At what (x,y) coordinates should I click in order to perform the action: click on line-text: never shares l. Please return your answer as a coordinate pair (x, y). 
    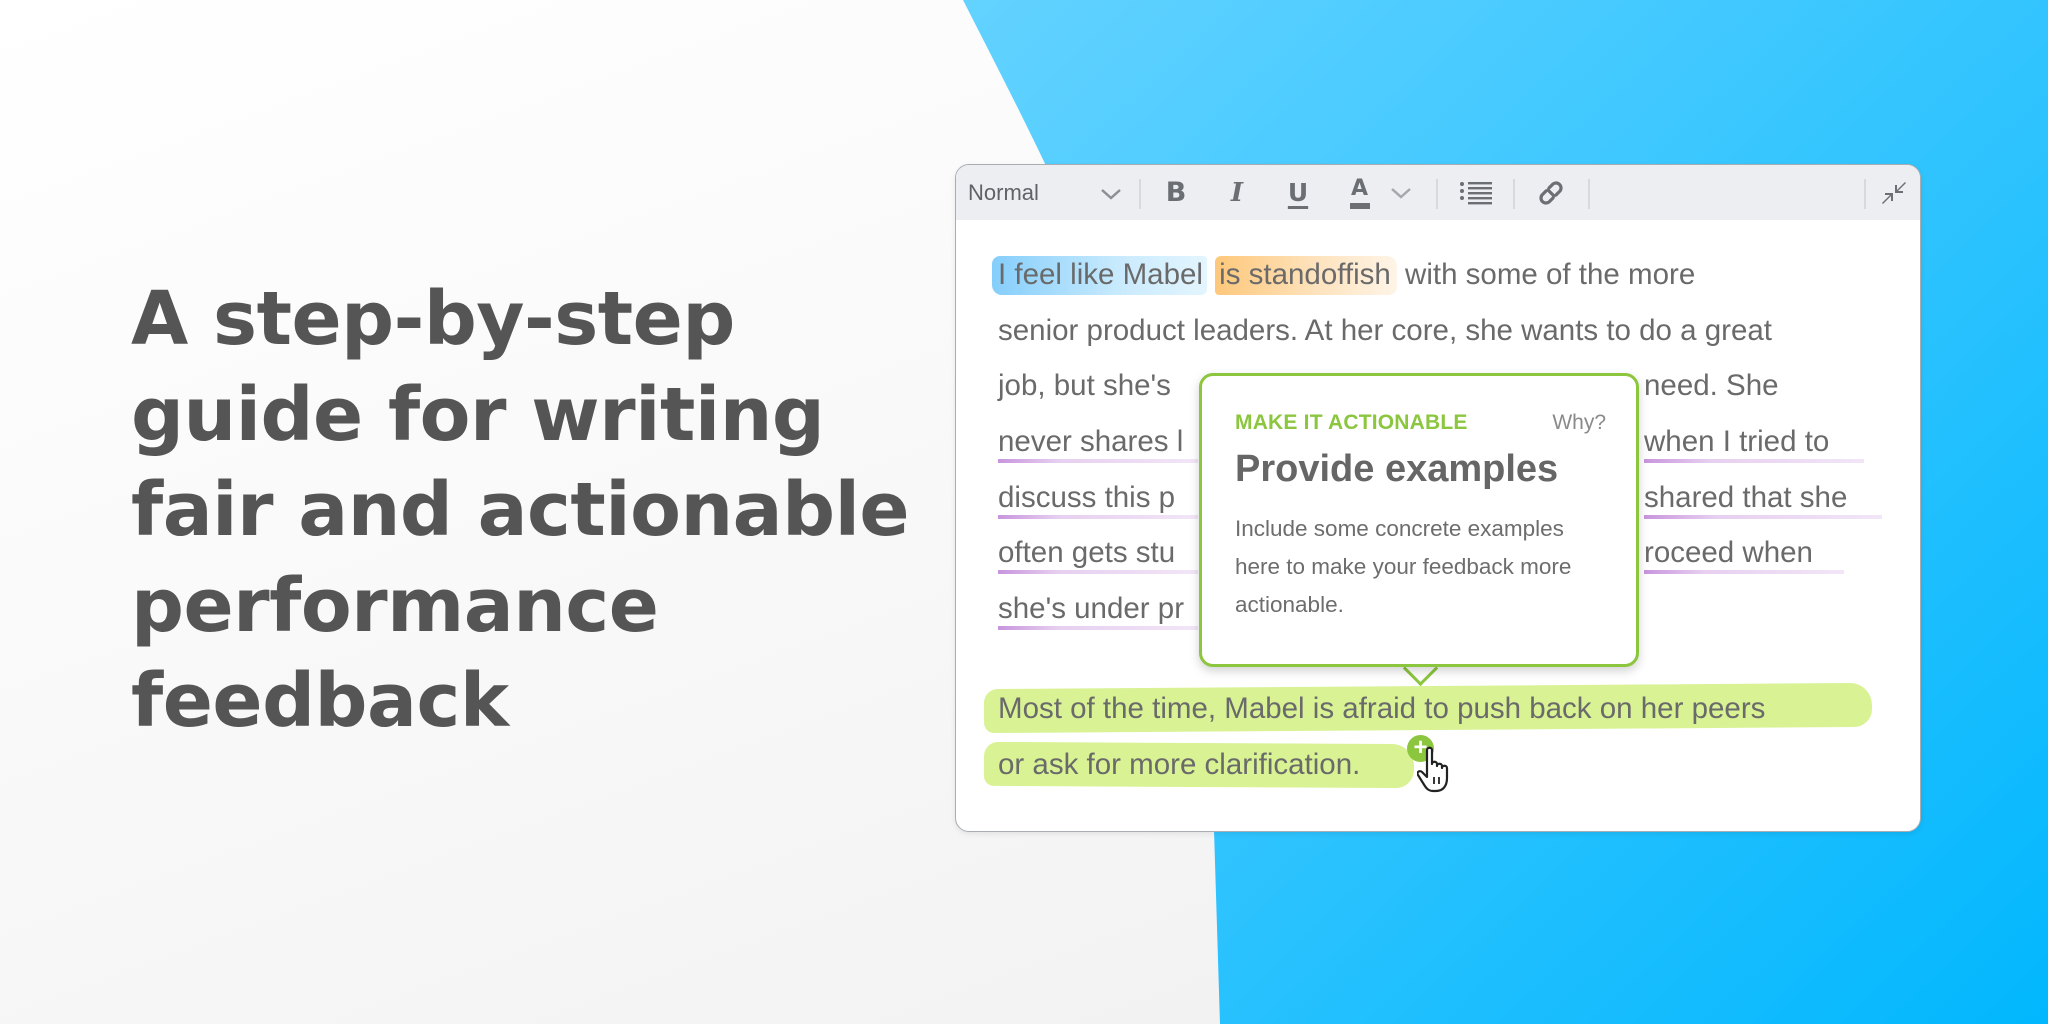
    Looking at the image, I should click on (1091, 441).